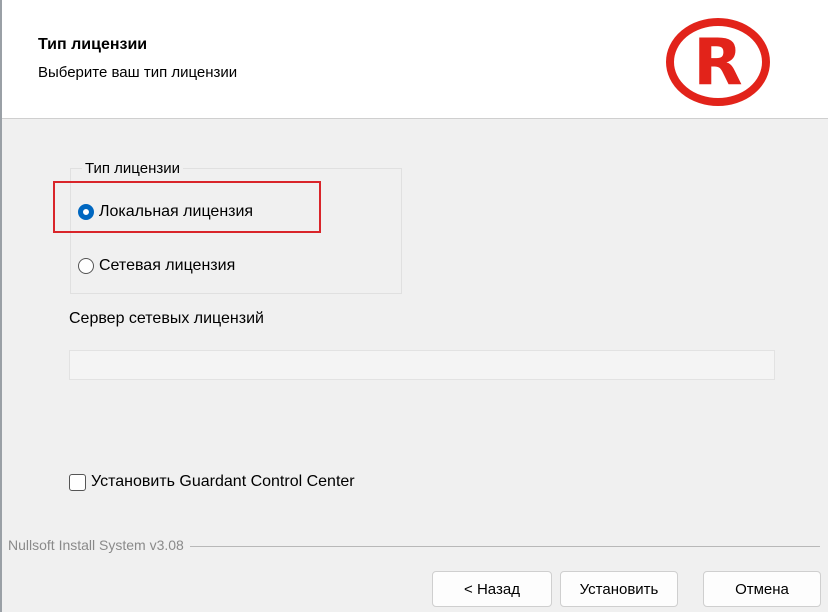 The height and width of the screenshot is (612, 828). Describe the element at coordinates (422, 365) in the screenshot. I see `server-input` at that location.